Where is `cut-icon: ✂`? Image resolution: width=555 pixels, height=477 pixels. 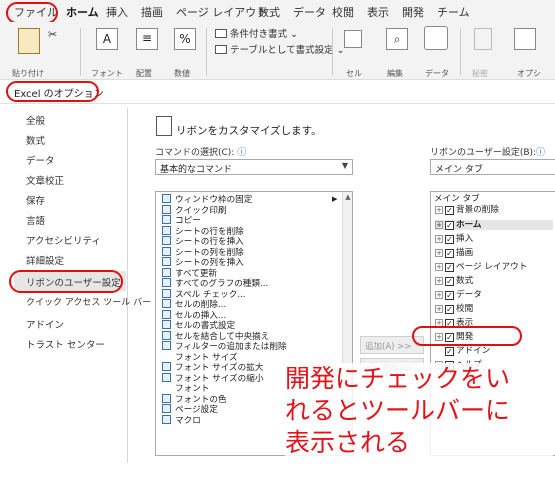
cut-icon: ✂ is located at coordinates (52, 34).